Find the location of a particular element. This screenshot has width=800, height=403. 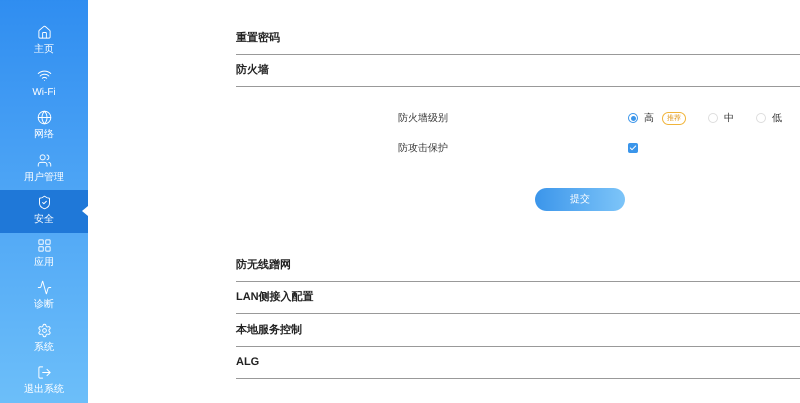

sidebar-item: 安全 is located at coordinates (44, 211).